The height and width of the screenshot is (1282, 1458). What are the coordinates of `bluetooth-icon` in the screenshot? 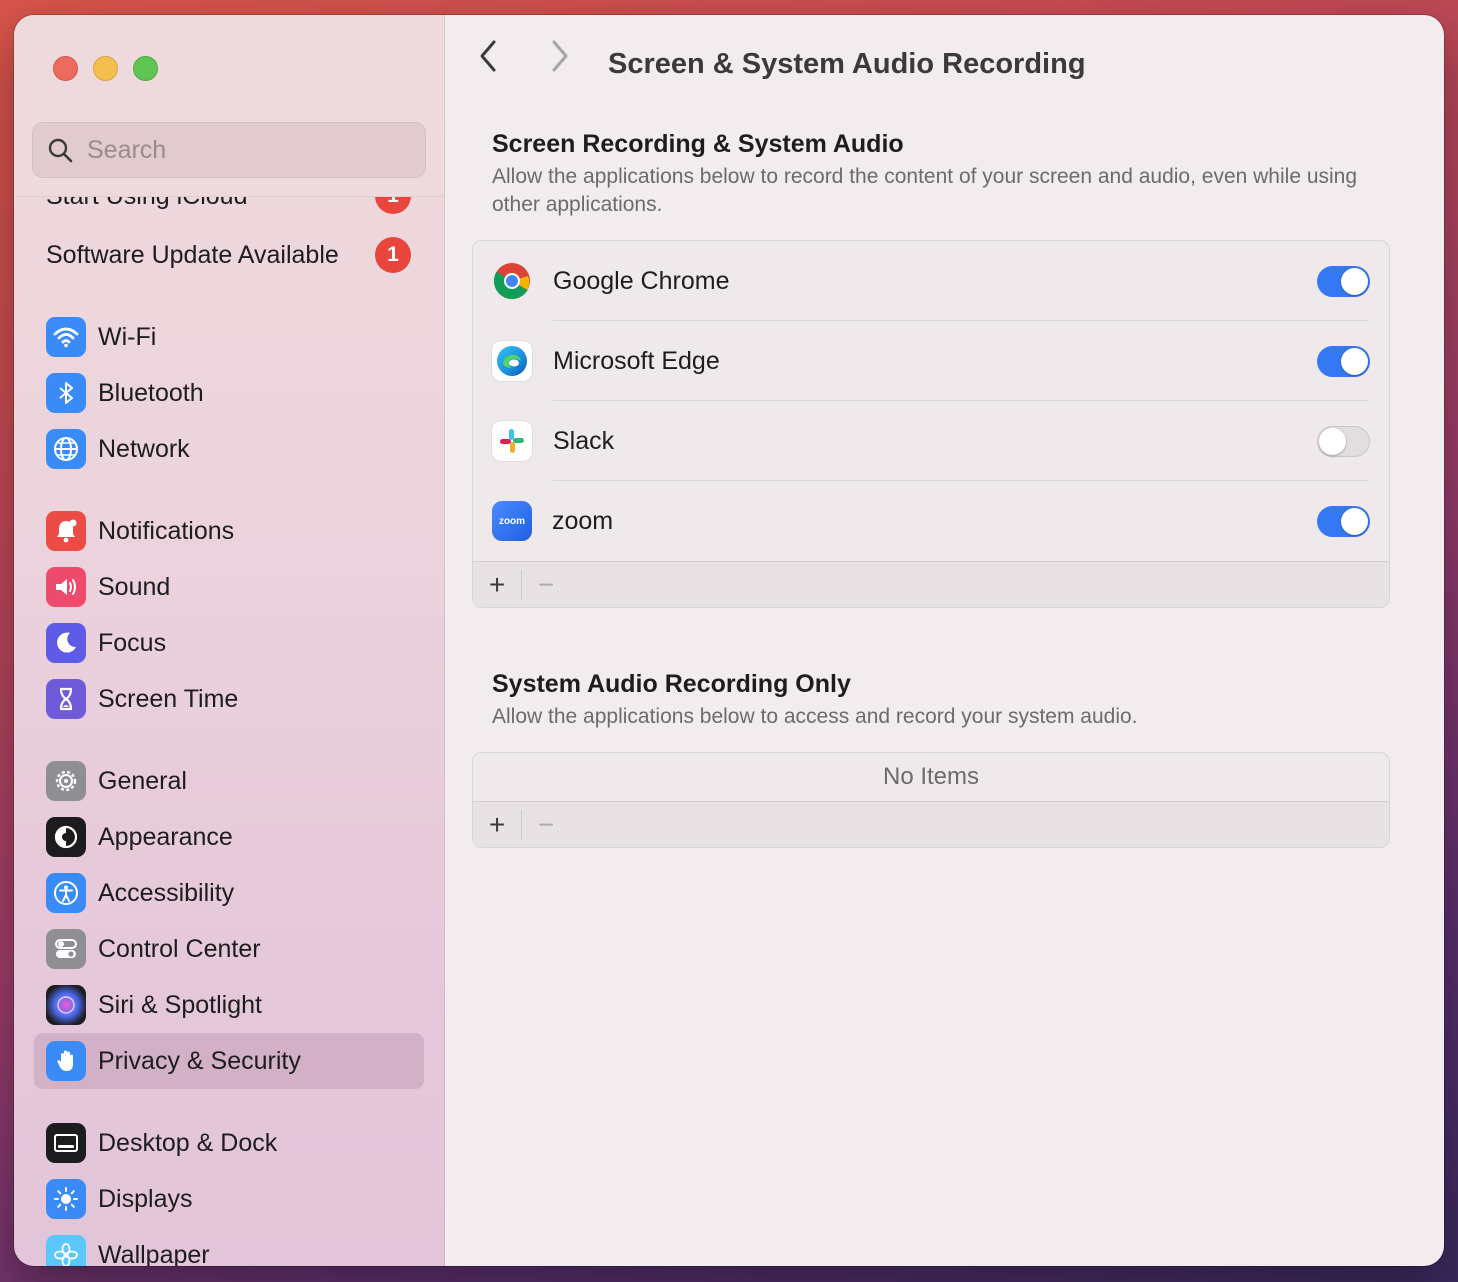 It's located at (66, 393).